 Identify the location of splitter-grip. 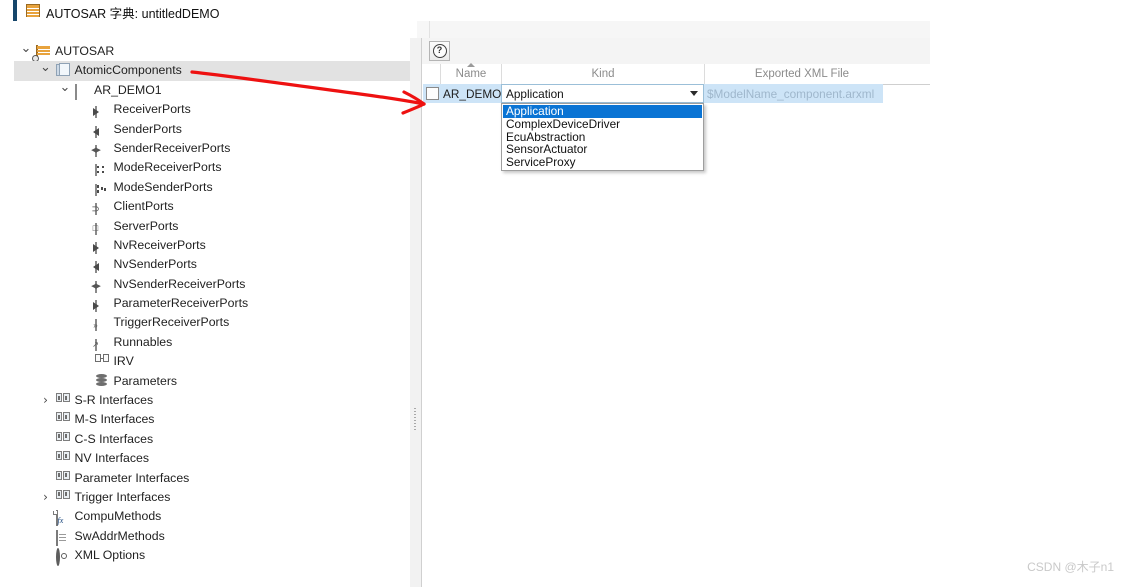
(415, 419).